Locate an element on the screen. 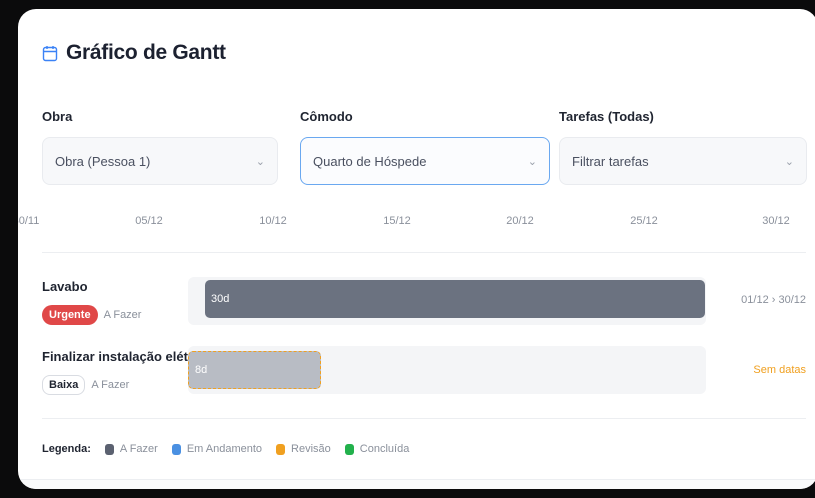 This screenshot has height=498, width=815. task-tags: Urgente A Fazer is located at coordinates (91, 315).